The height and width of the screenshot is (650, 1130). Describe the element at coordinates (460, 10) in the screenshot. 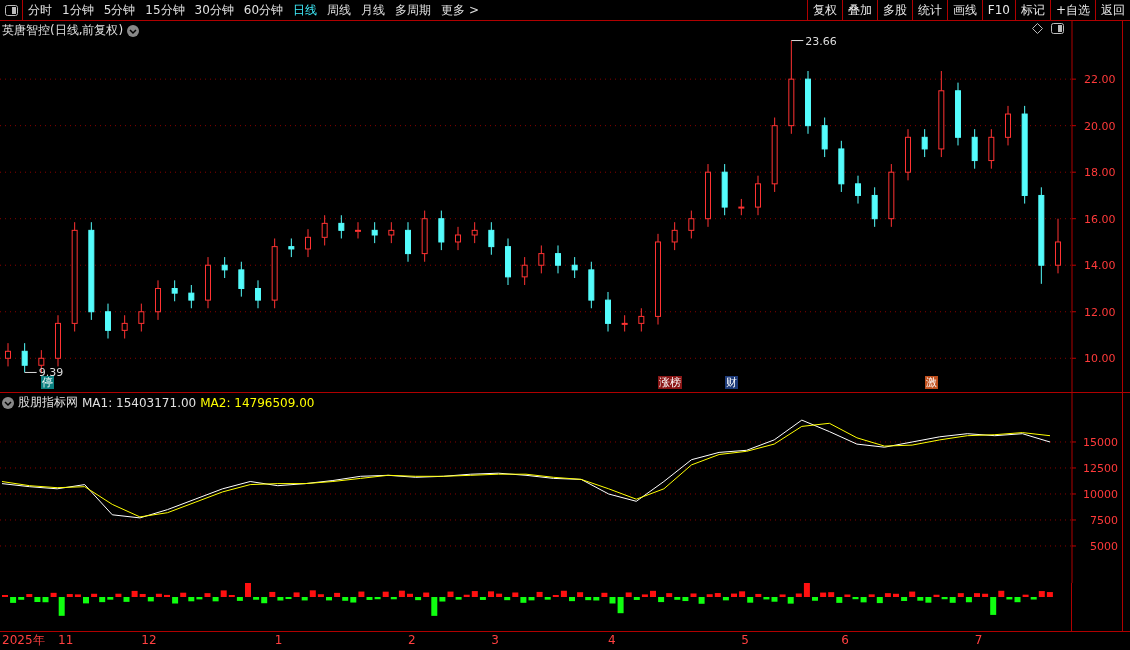

I see `period-tab: 更多 >` at that location.